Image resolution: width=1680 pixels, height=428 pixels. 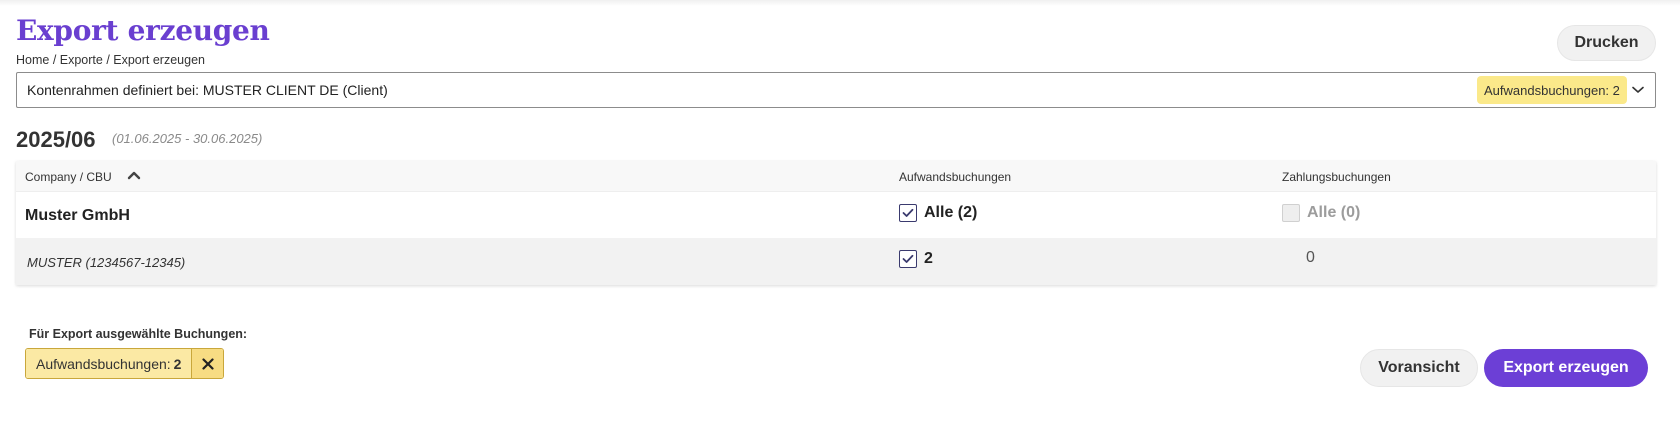 What do you see at coordinates (1334, 212) in the screenshot?
I see `payment-all-label: Alle (0)` at bounding box center [1334, 212].